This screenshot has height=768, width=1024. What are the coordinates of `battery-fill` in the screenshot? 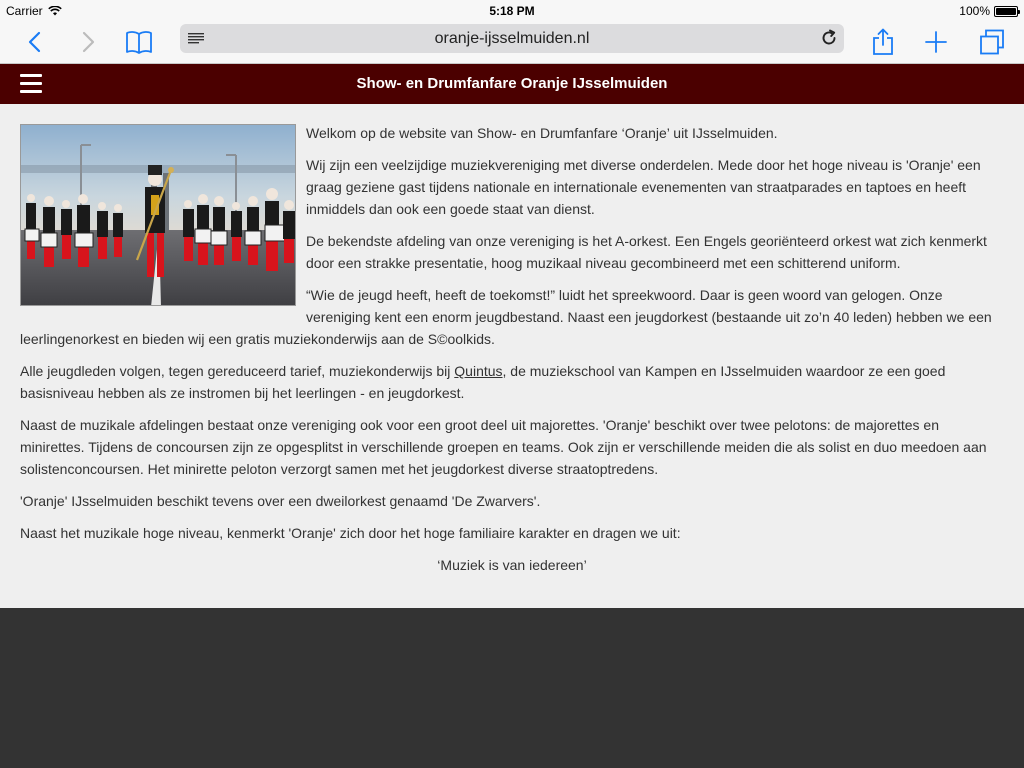 It's located at (1006, 11).